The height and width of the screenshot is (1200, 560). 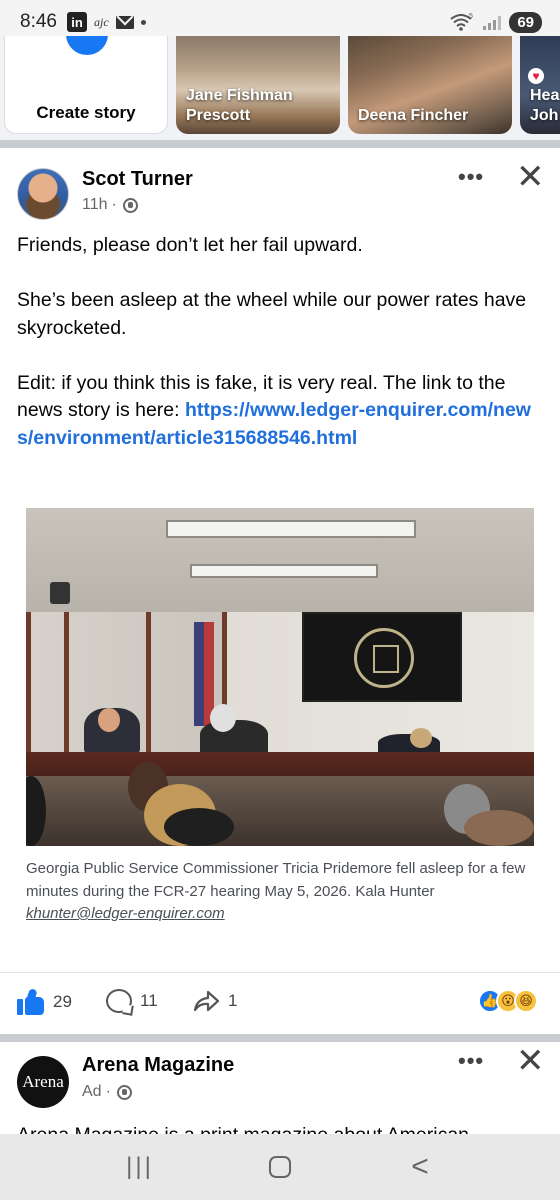 What do you see at coordinates (382, 657) in the screenshot?
I see `seal-screen-graphic` at bounding box center [382, 657].